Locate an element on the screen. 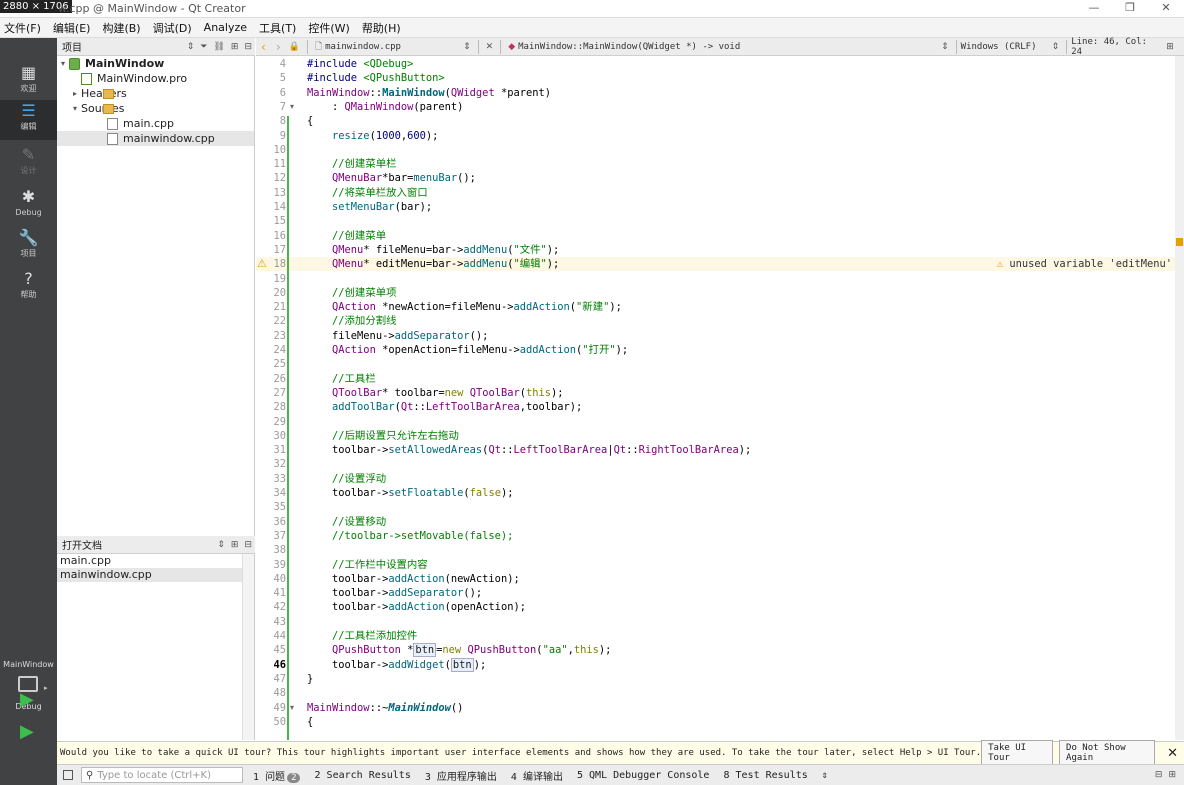 The height and width of the screenshot is (785, 1184). pane-qml-debugger-console: 5 QML Debugger Console is located at coordinates (643, 775).